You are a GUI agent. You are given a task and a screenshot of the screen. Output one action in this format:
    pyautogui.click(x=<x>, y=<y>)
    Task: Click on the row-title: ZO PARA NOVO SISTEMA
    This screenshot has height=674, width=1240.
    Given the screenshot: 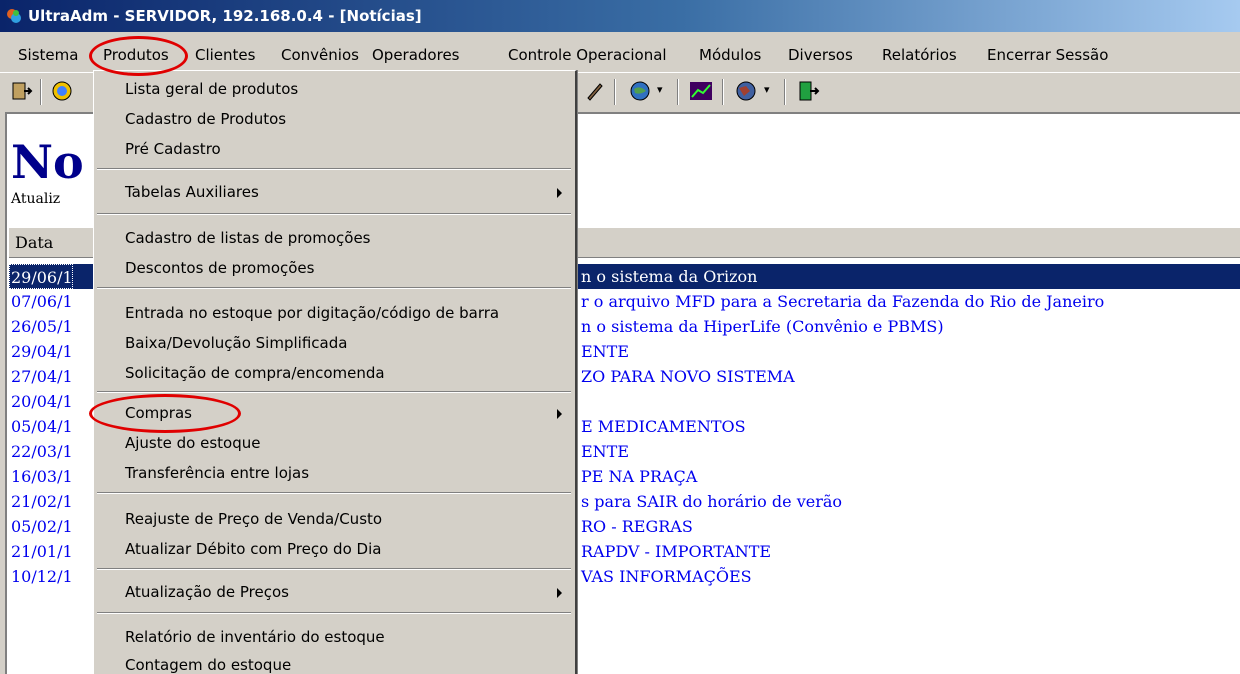 What is the action you would take?
    pyautogui.click(x=688, y=376)
    